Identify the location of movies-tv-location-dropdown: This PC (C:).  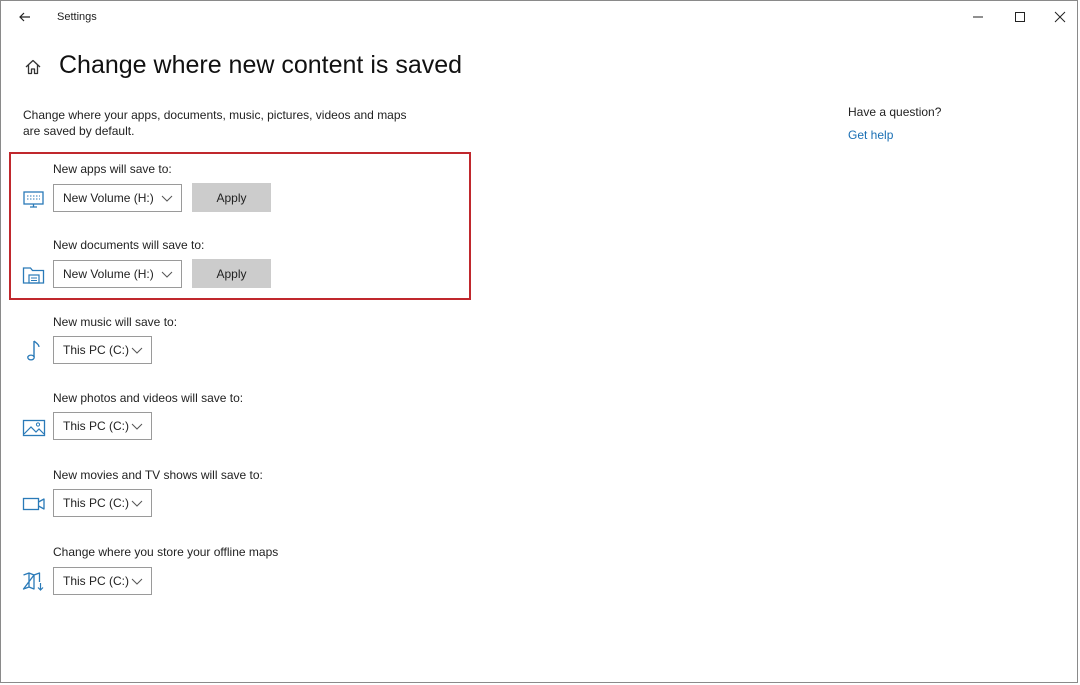
(102, 503).